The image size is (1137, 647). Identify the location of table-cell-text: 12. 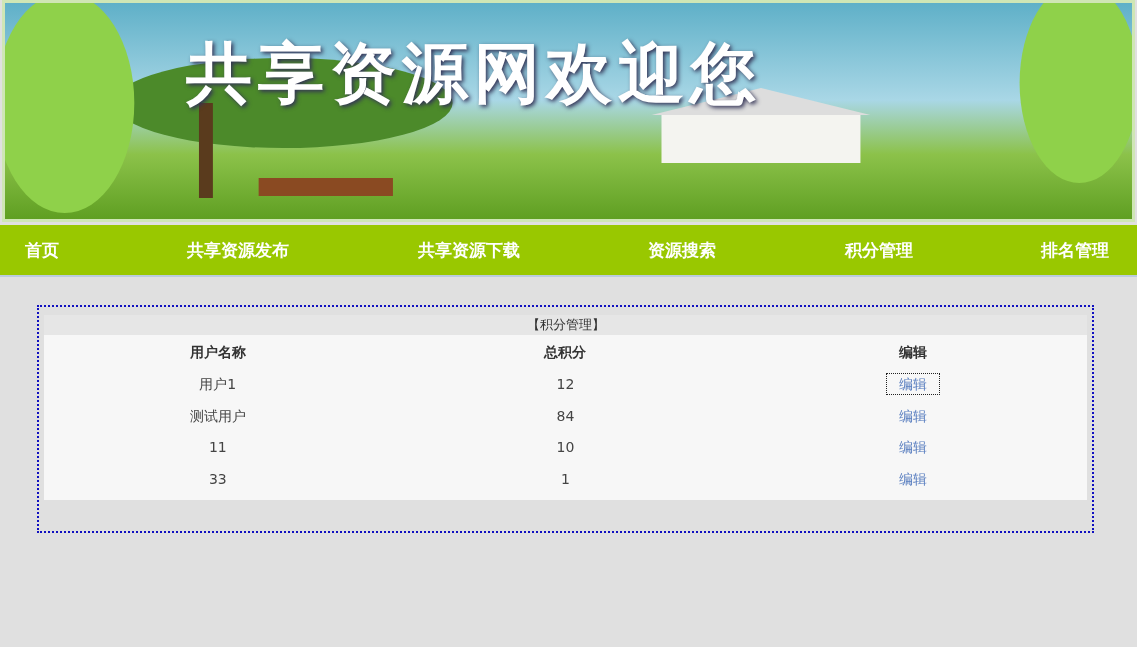
(565, 384).